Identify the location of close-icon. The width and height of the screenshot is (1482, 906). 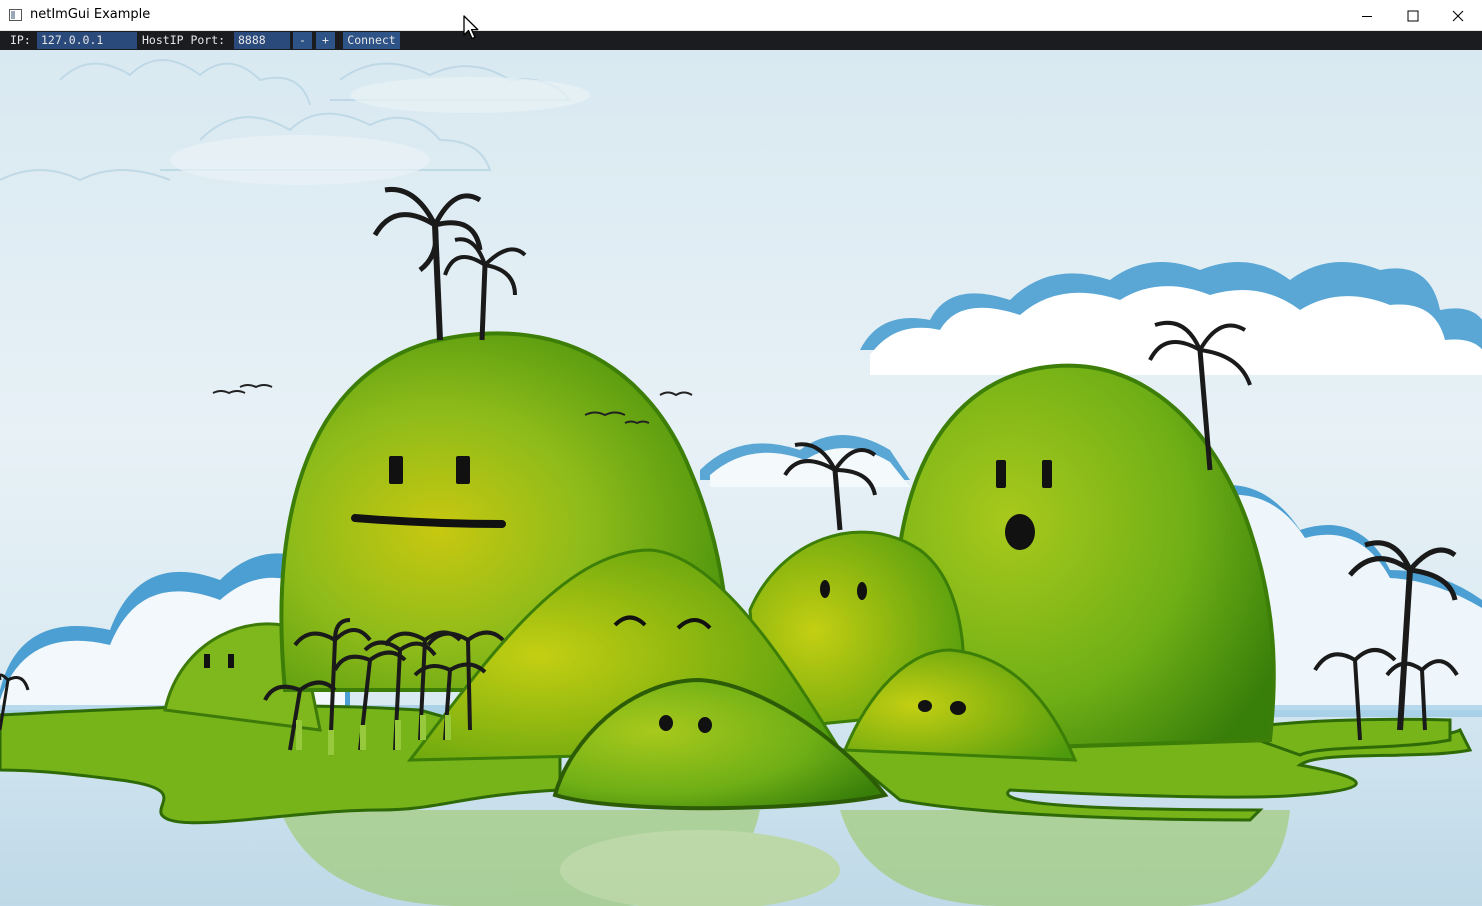
(1458, 15).